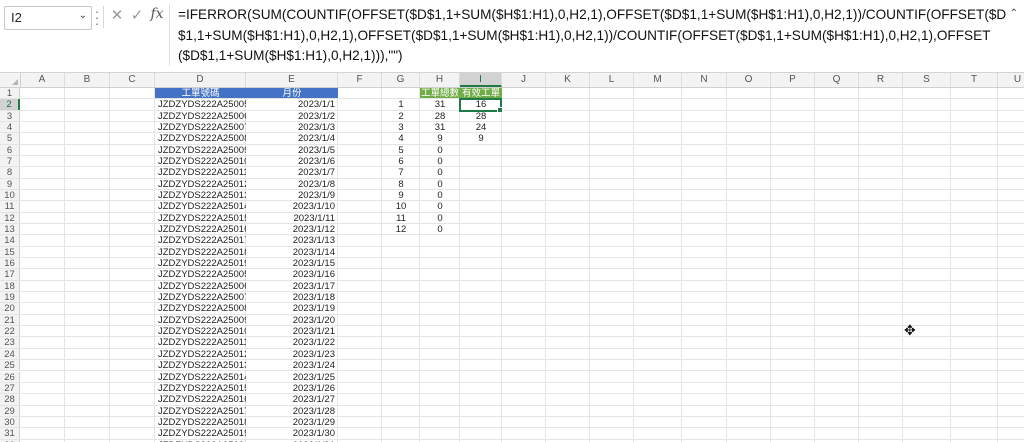 This screenshot has width=1024, height=442. Describe the element at coordinates (440, 93) in the screenshot. I see `header-total-orders: 工單總數` at that location.